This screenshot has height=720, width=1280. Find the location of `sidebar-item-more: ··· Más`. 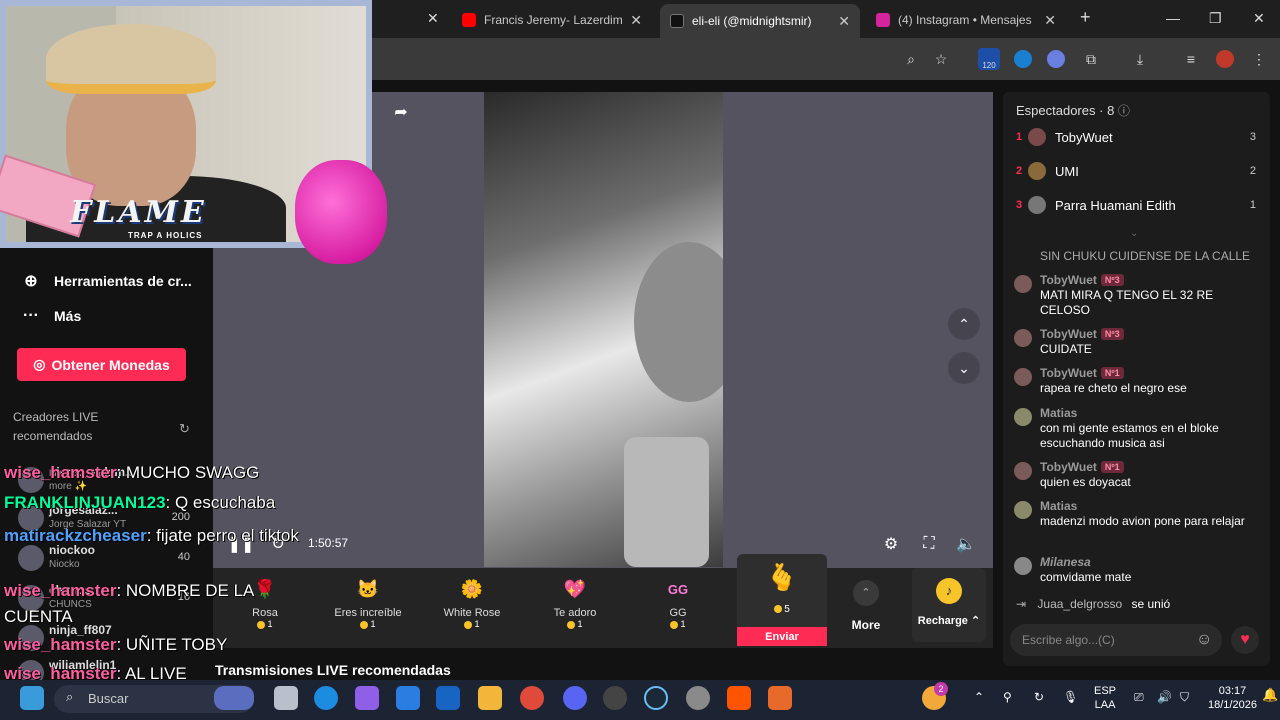

sidebar-item-more: ··· Más is located at coordinates (51, 316).